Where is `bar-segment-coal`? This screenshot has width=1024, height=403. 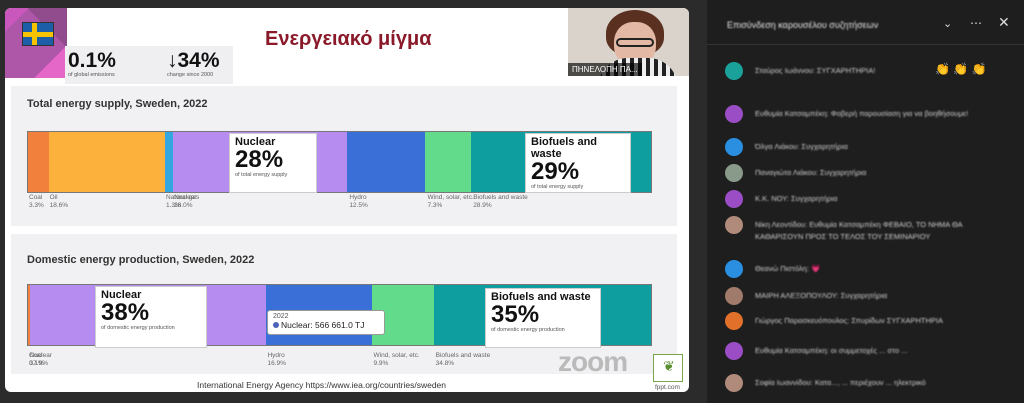 bar-segment-coal is located at coordinates (38, 162).